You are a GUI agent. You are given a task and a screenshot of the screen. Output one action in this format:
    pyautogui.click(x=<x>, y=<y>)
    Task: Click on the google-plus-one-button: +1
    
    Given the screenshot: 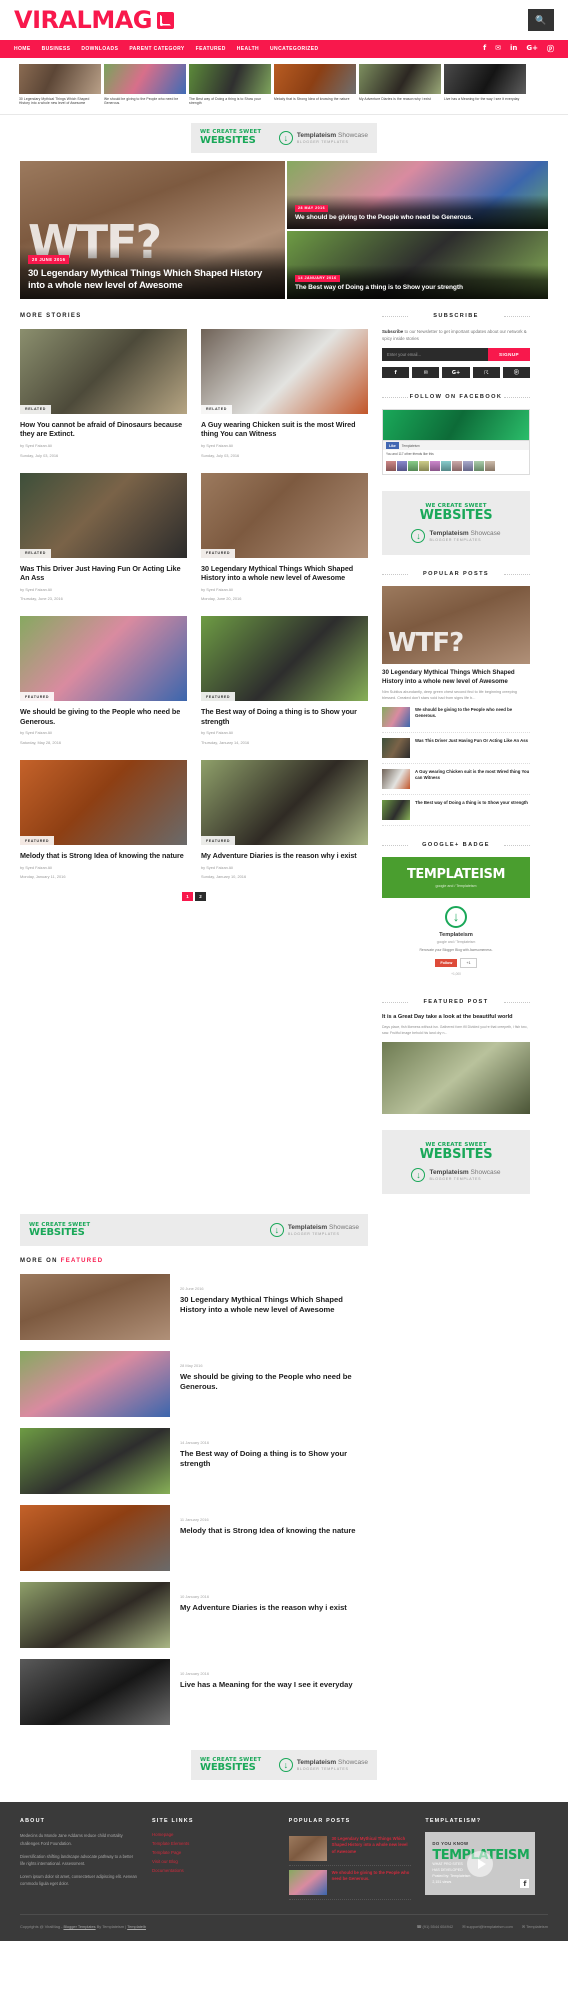 What is the action you would take?
    pyautogui.click(x=468, y=962)
    